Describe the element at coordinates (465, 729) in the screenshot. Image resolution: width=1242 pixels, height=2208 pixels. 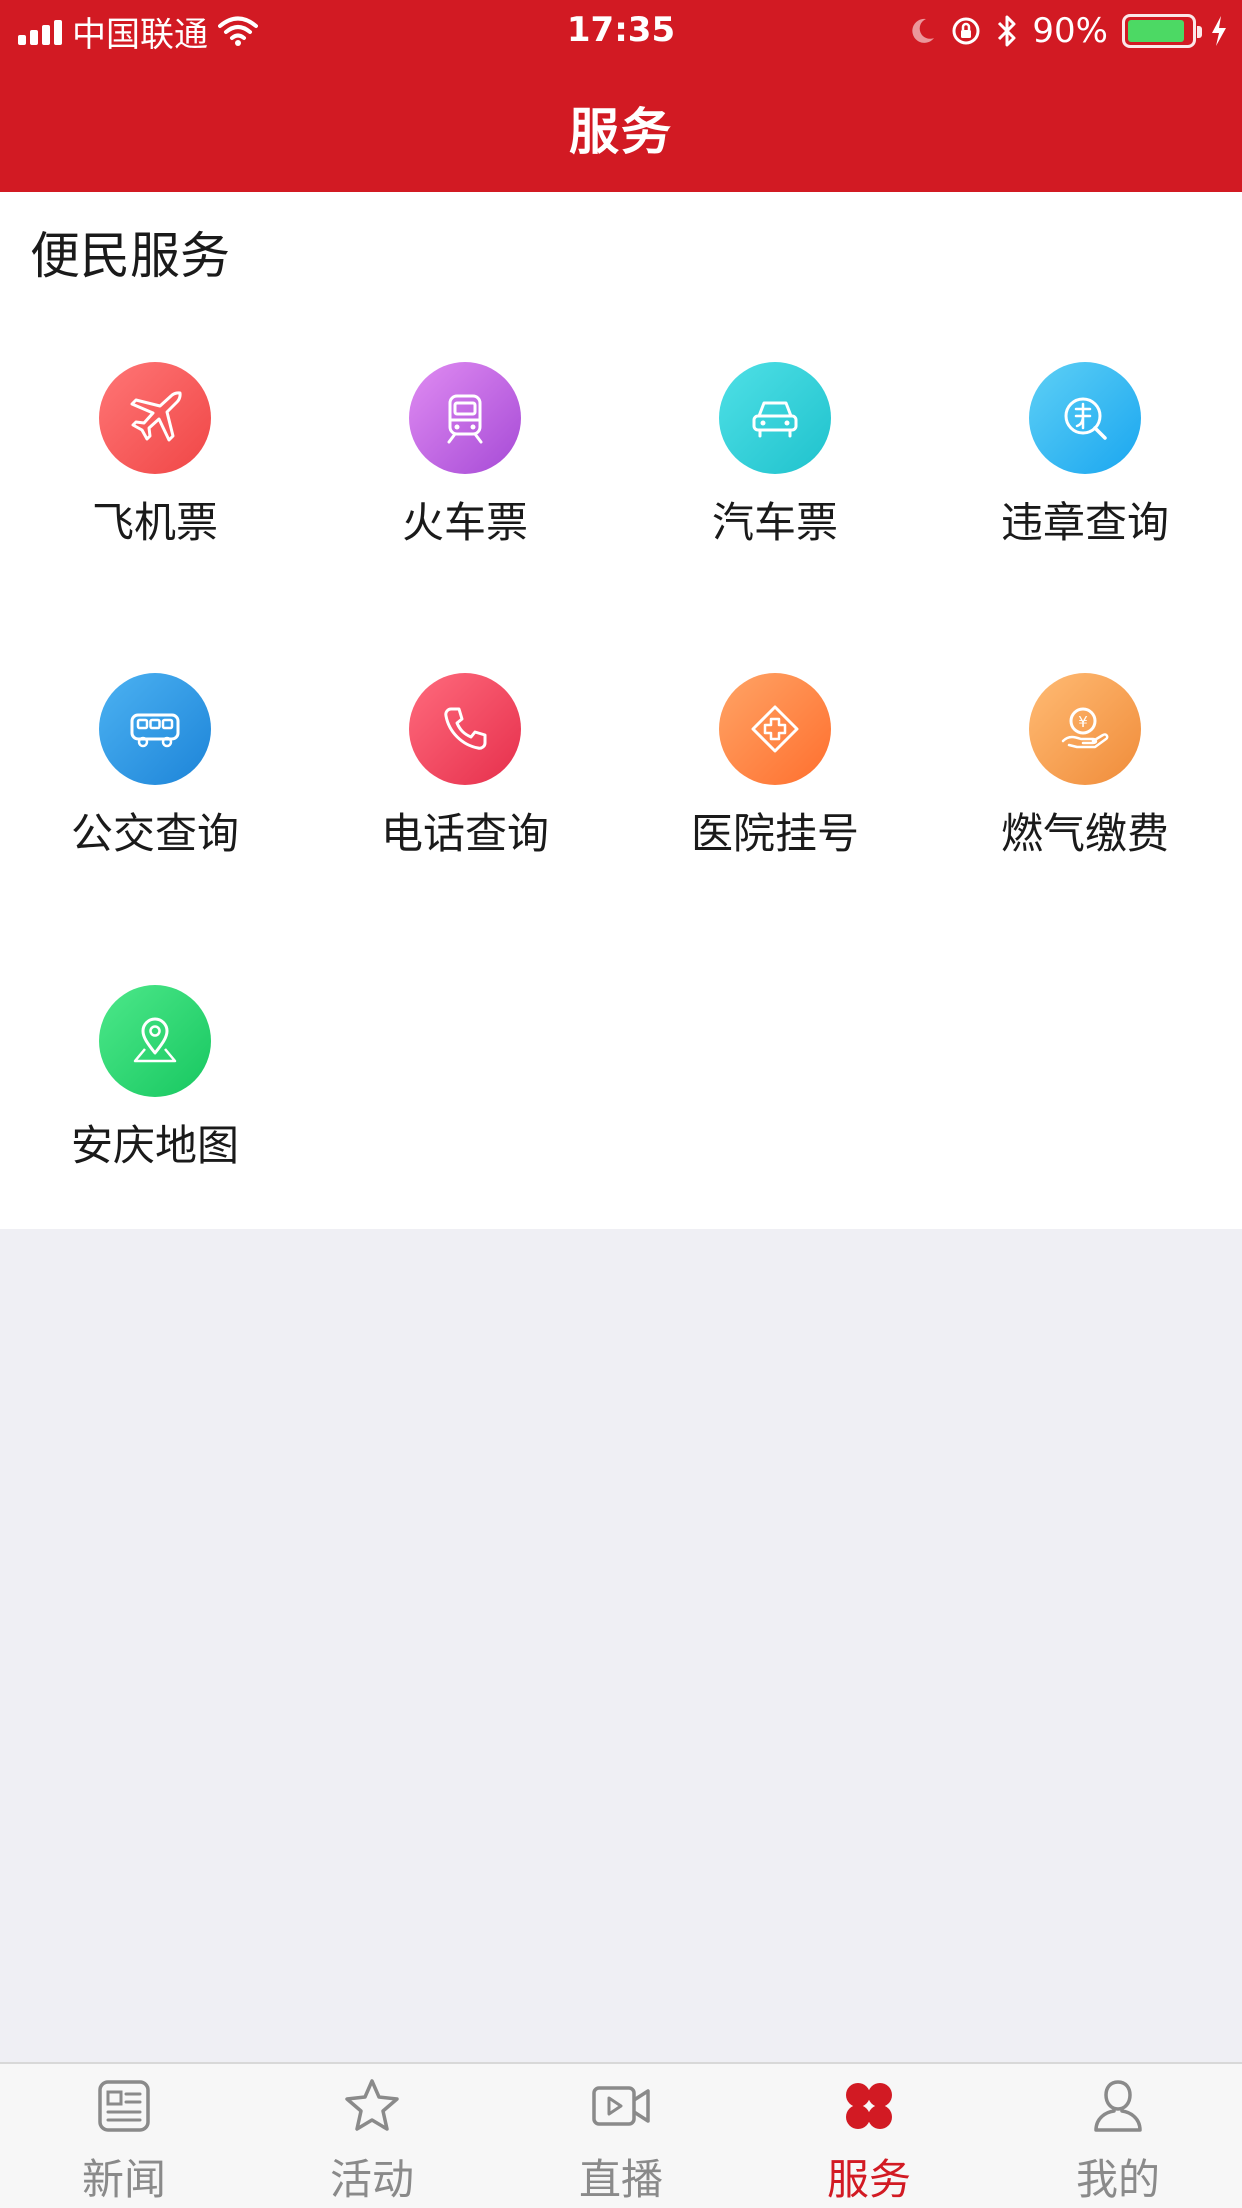
I see `phone-icon` at that location.